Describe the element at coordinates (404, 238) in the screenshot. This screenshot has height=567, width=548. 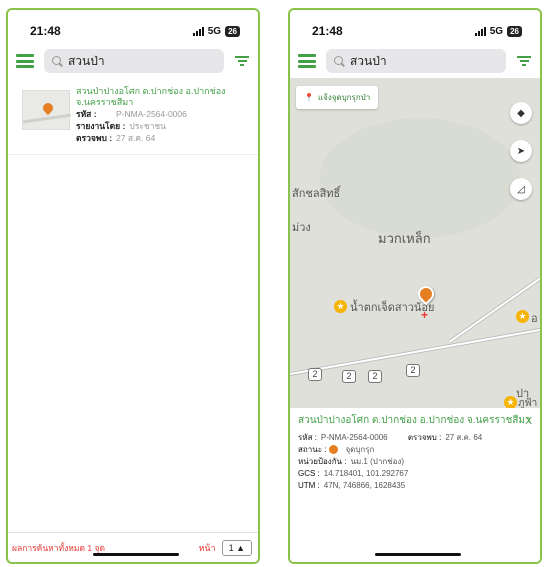
I see `place-label: มวกเหล็ก` at that location.